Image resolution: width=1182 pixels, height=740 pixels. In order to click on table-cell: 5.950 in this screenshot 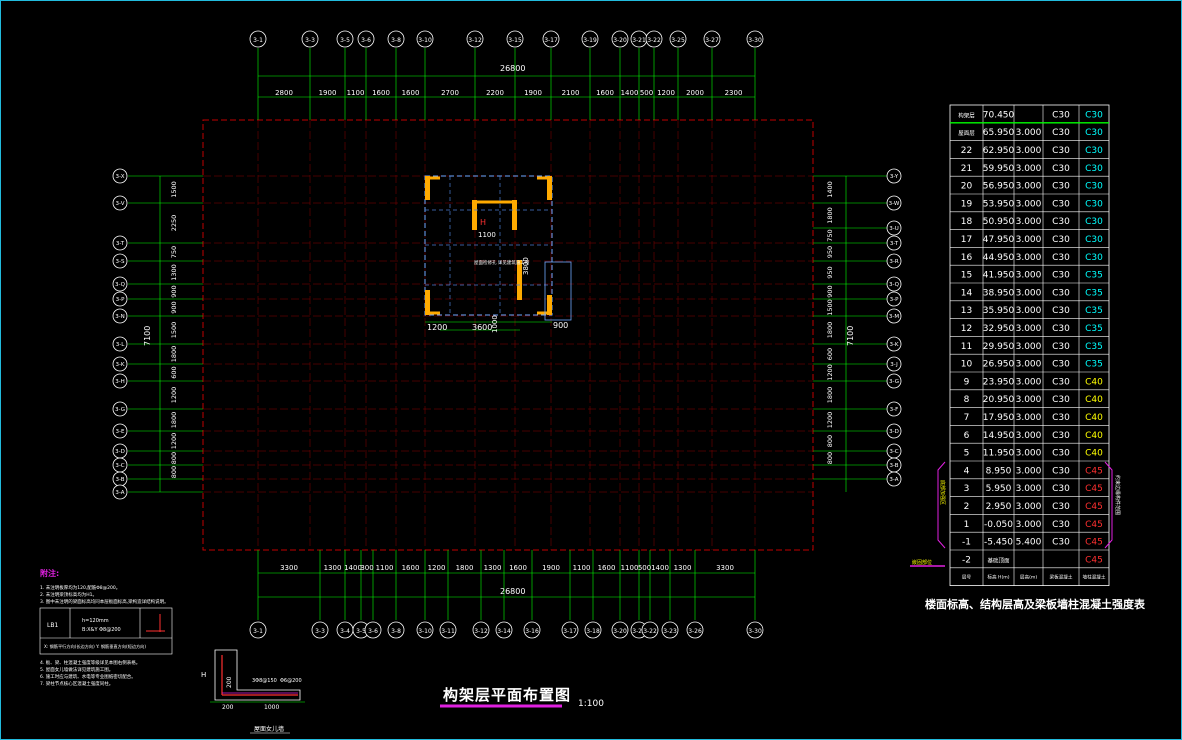, I will do `click(999, 489)`.